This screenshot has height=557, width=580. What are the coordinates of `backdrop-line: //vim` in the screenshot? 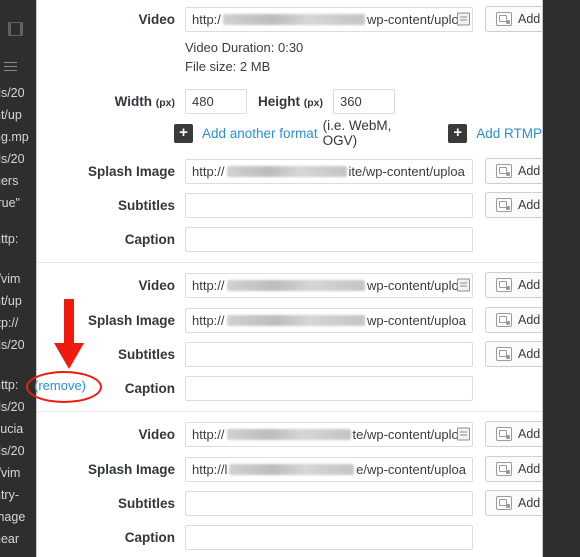 It's located at (10, 279).